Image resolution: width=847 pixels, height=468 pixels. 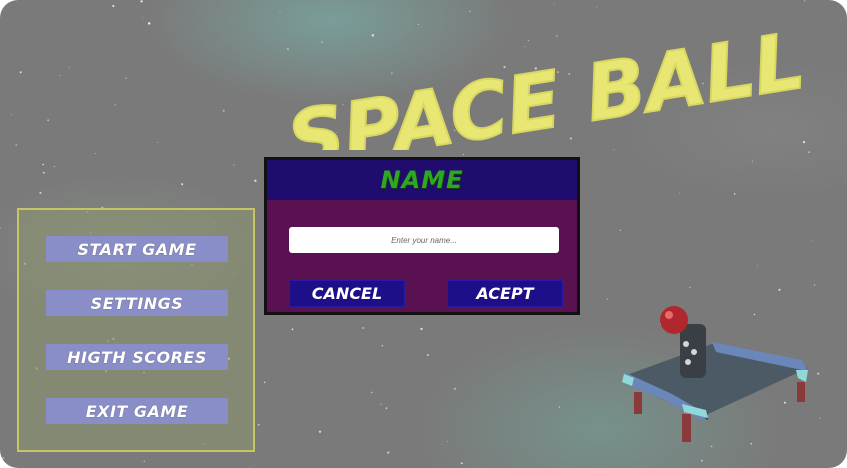 I want to click on dialog-title: NAME, so click(x=422, y=180).